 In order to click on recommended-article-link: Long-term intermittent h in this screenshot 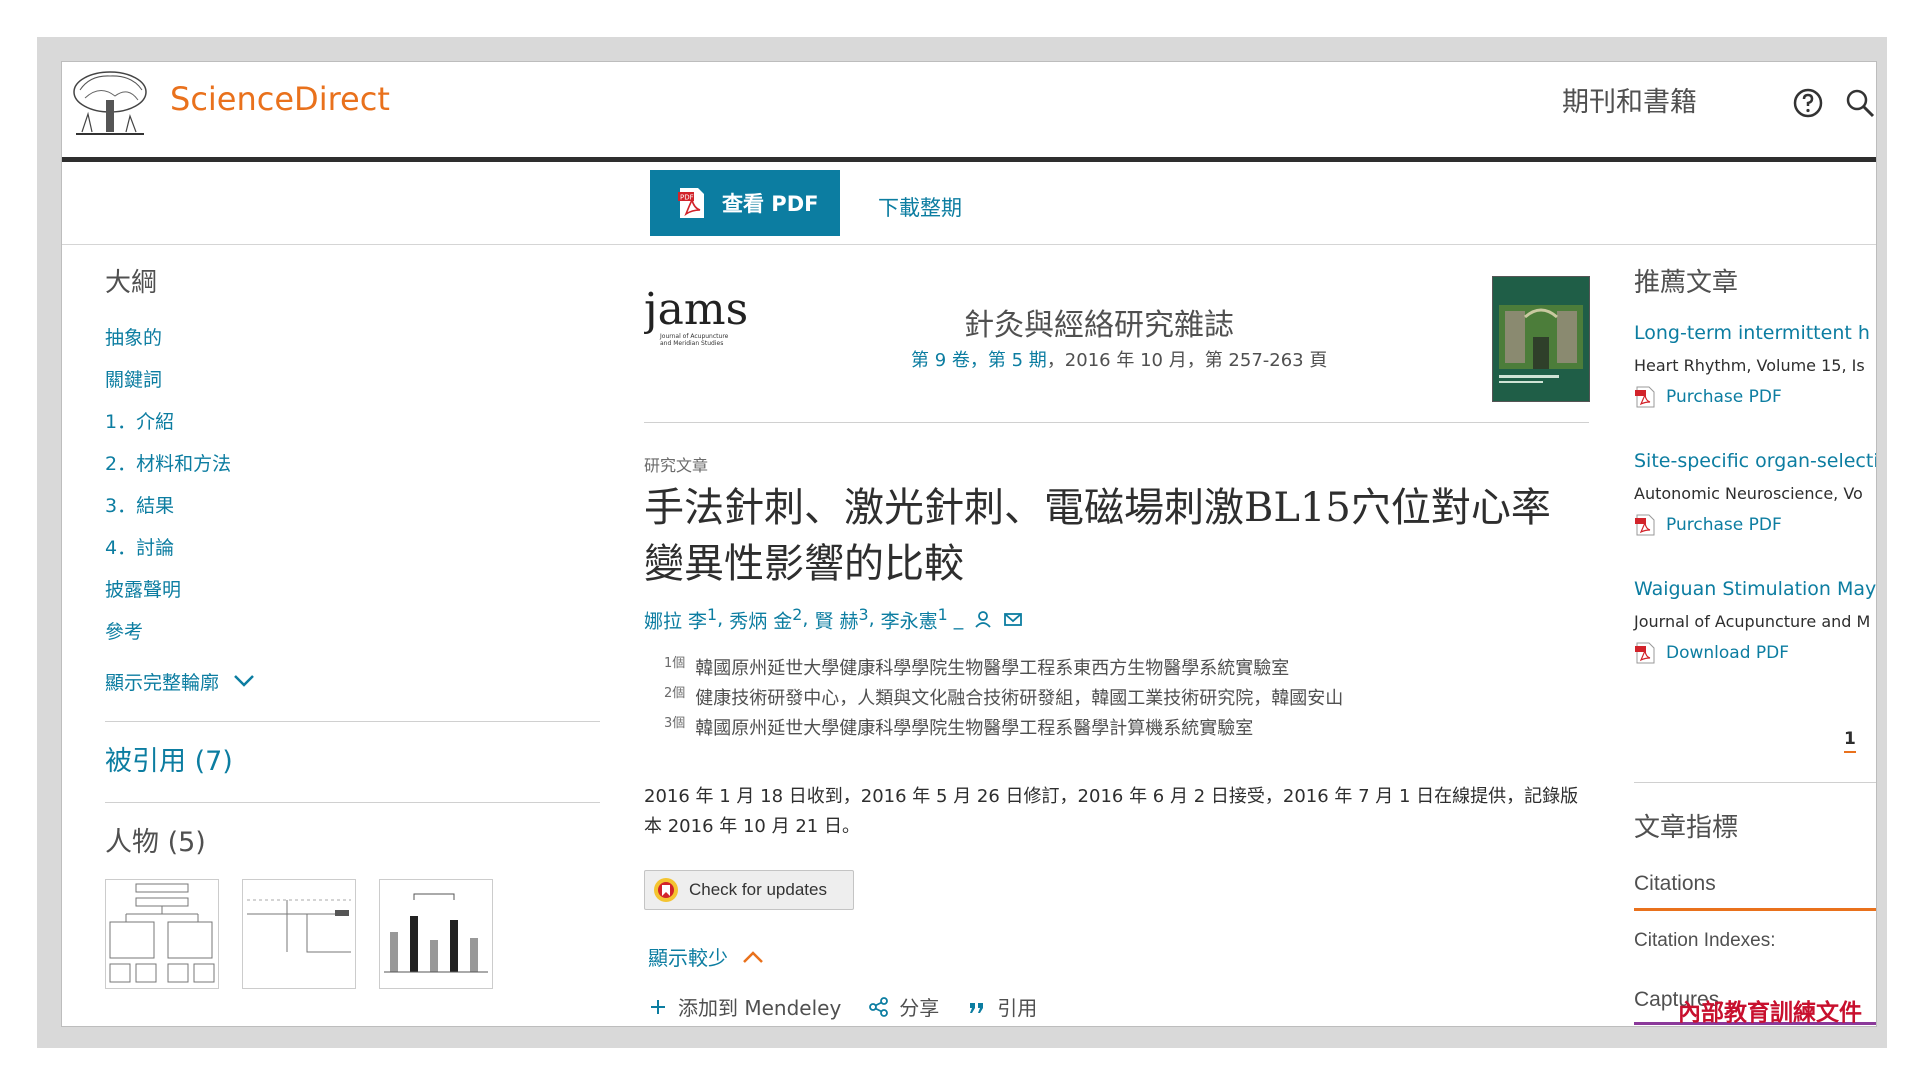, I will do `click(1752, 333)`.